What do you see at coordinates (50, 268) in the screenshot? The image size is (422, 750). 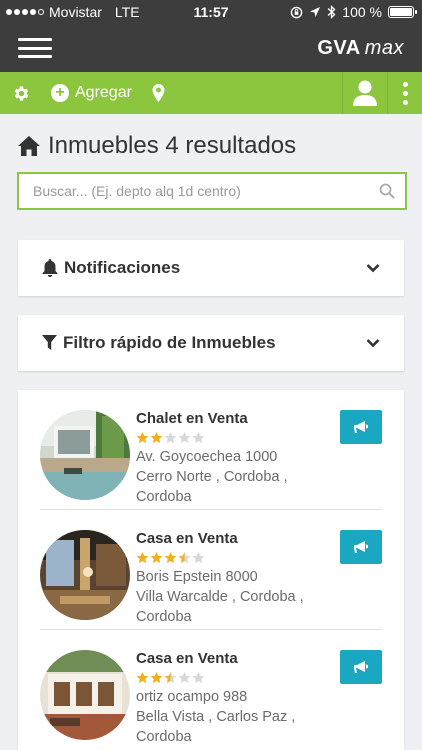 I see `bell-icon` at bounding box center [50, 268].